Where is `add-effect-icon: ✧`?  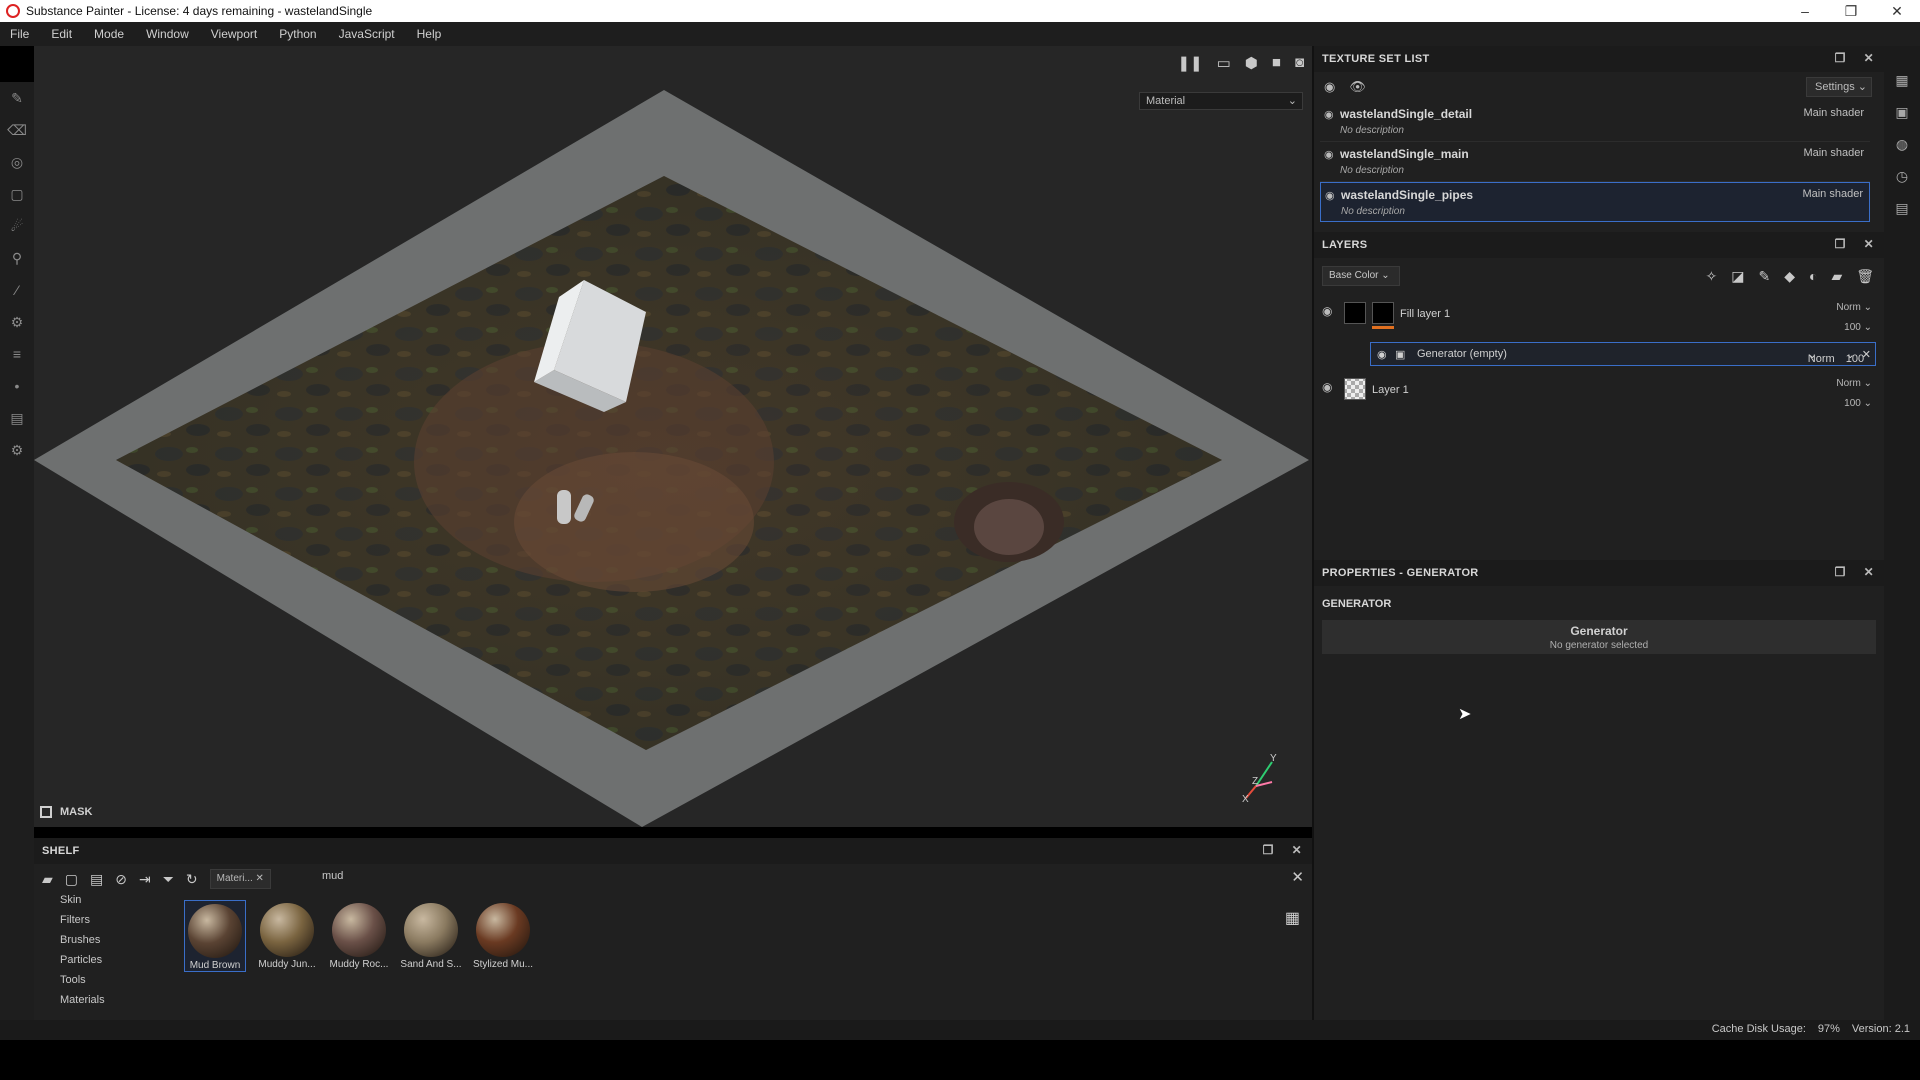
add-effect-icon: ✧ is located at coordinates (1711, 276).